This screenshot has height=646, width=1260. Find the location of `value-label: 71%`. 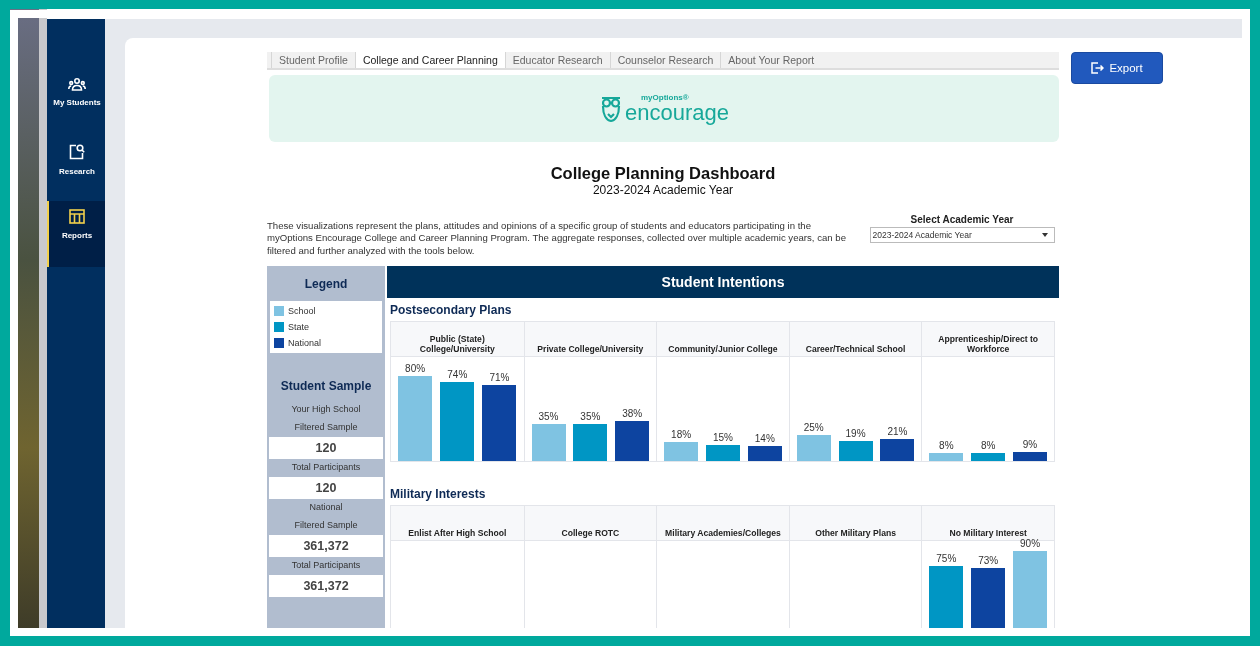

value-label: 71% is located at coordinates (499, 378).